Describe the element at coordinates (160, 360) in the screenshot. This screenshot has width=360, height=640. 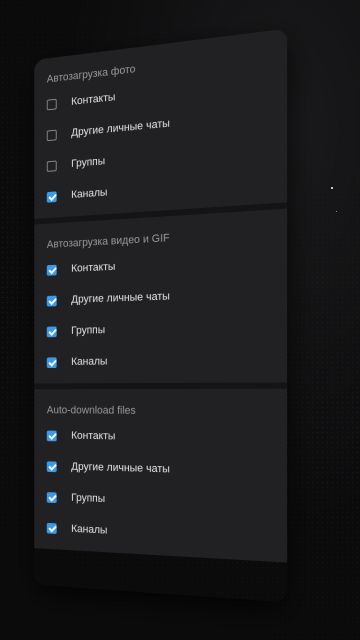
I see `option-channels: Каналы` at that location.